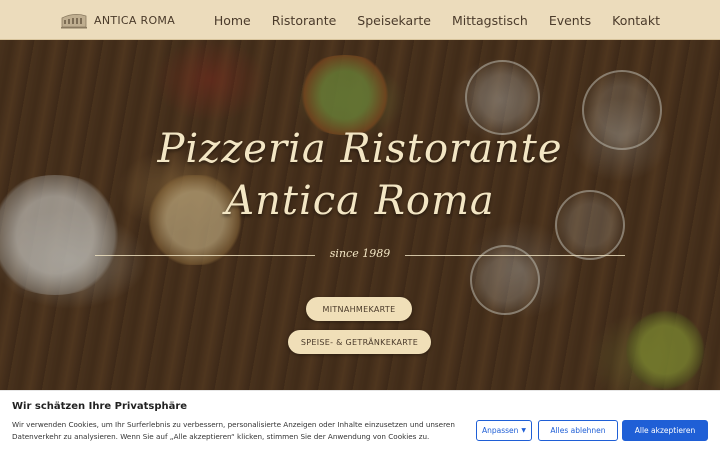  What do you see at coordinates (359, 342) in the screenshot?
I see `food-drinks-menu-button: SPEISE- & GETRÄNKEKARTE` at bounding box center [359, 342].